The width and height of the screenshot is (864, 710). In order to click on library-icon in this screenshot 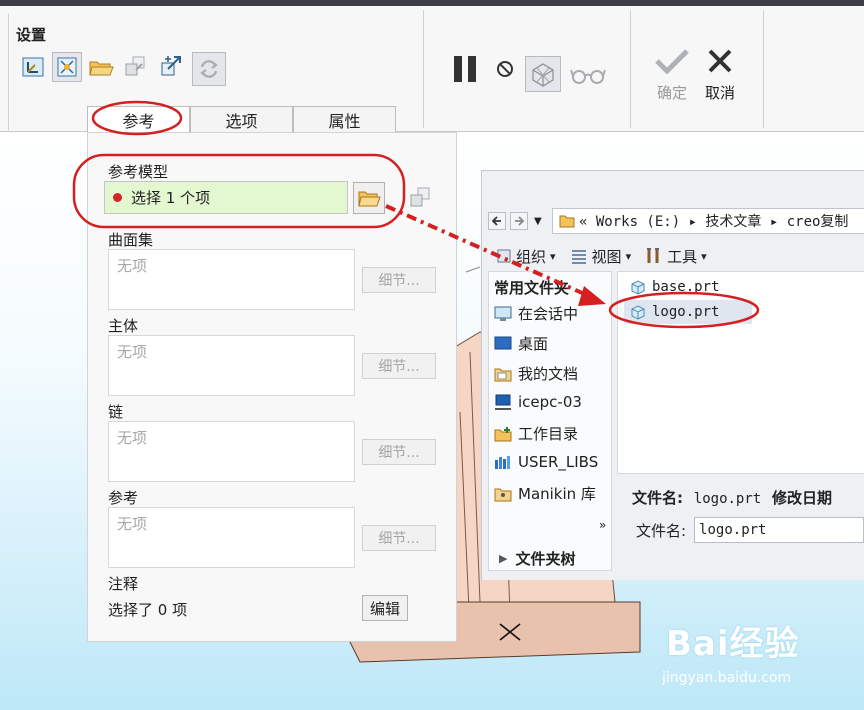, I will do `click(502, 462)`.